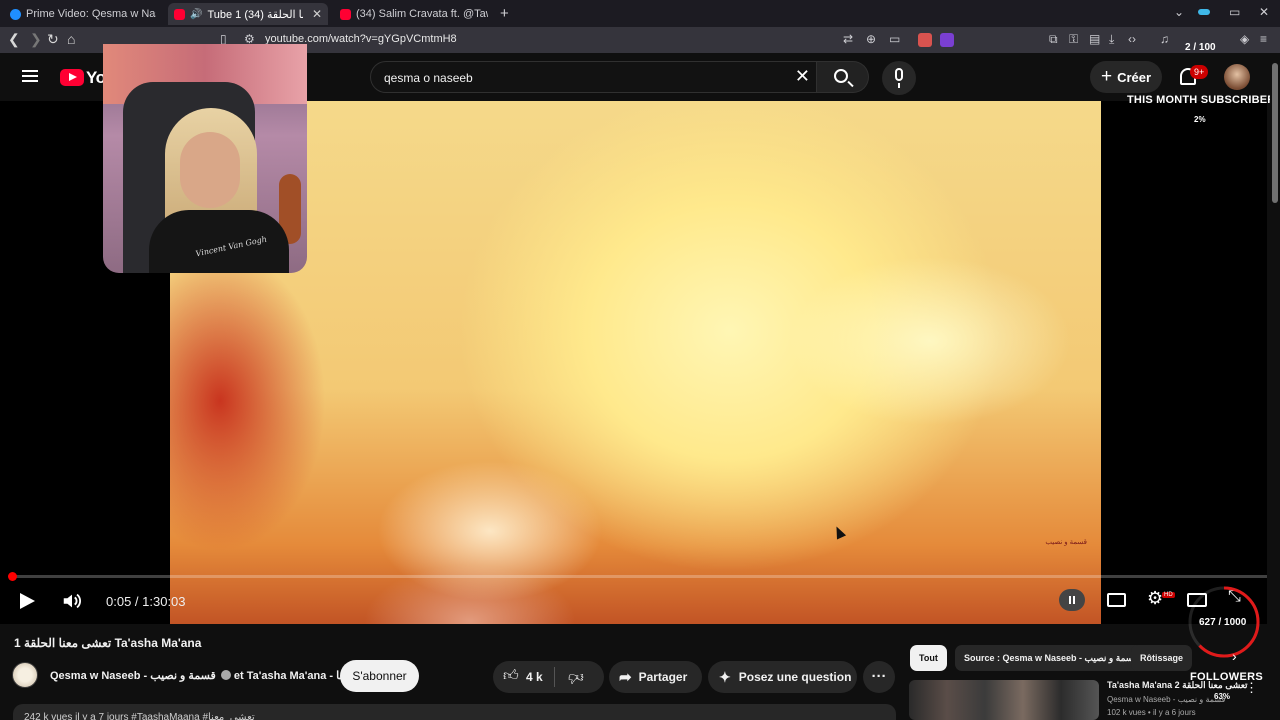 The image size is (1280, 720). I want to click on play-icon, so click(27, 601).